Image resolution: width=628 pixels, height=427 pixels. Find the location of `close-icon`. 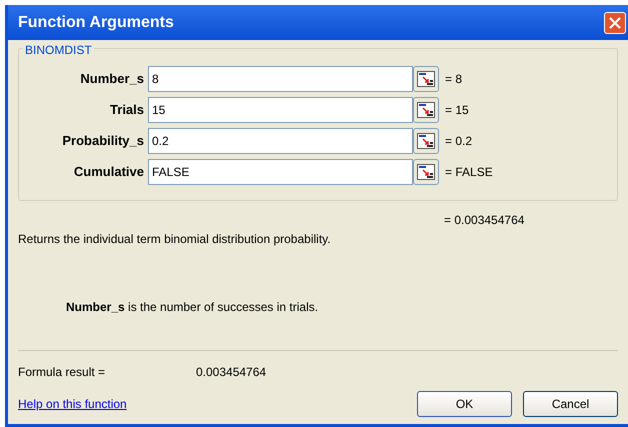

close-icon is located at coordinates (615, 22).